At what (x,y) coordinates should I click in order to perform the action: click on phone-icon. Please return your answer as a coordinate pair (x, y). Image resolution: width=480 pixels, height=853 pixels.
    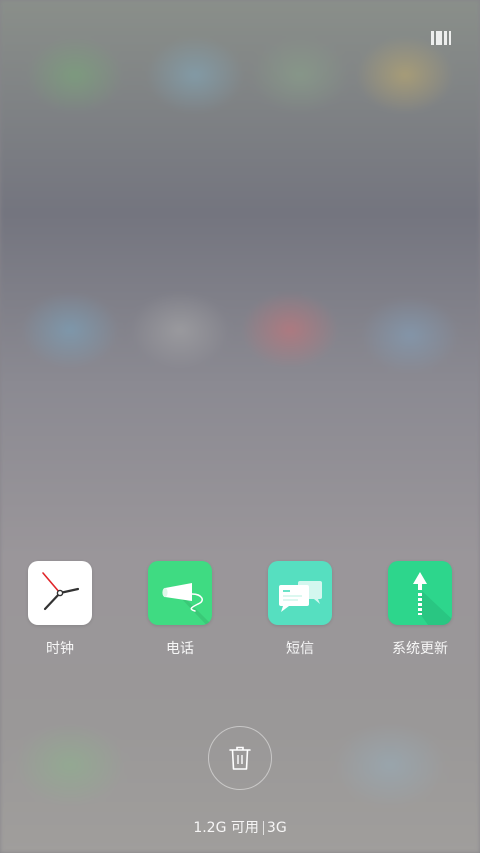
    Looking at the image, I should click on (180, 593).